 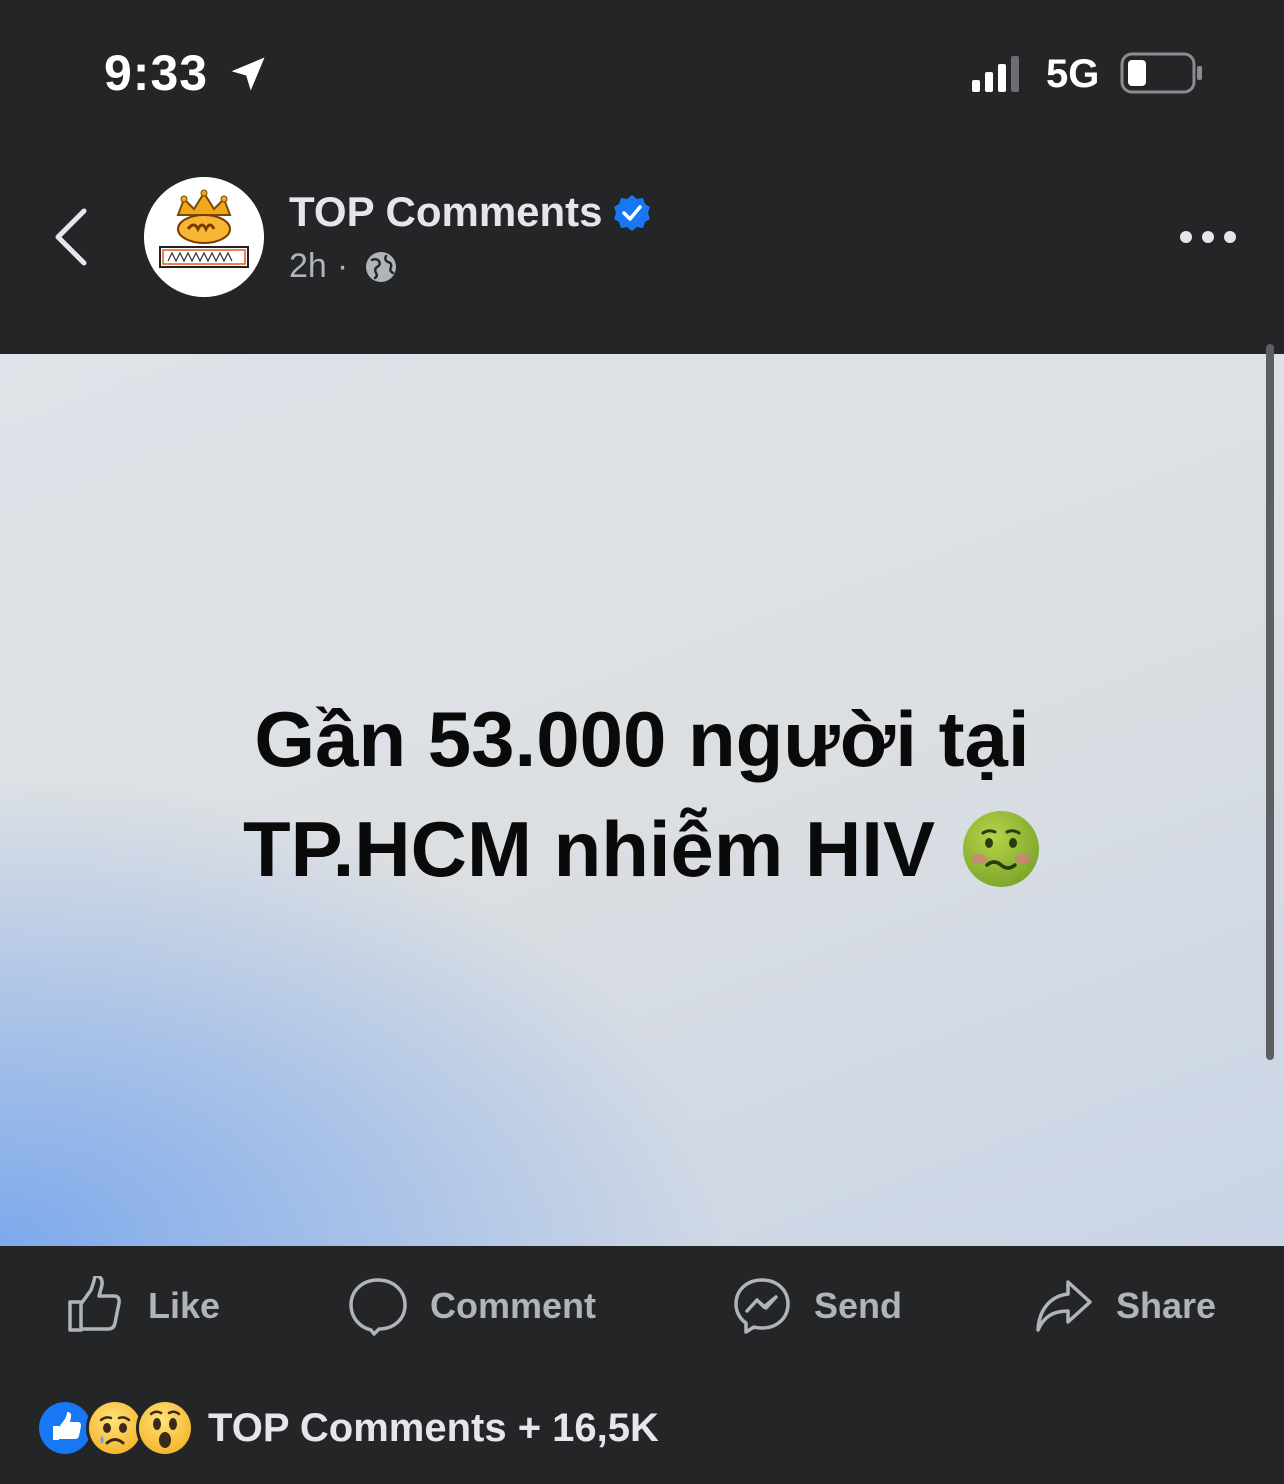 I want to click on post-text: Gần 53.000 người tại TP.HCM nhiễm HIV, so click(x=642, y=794).